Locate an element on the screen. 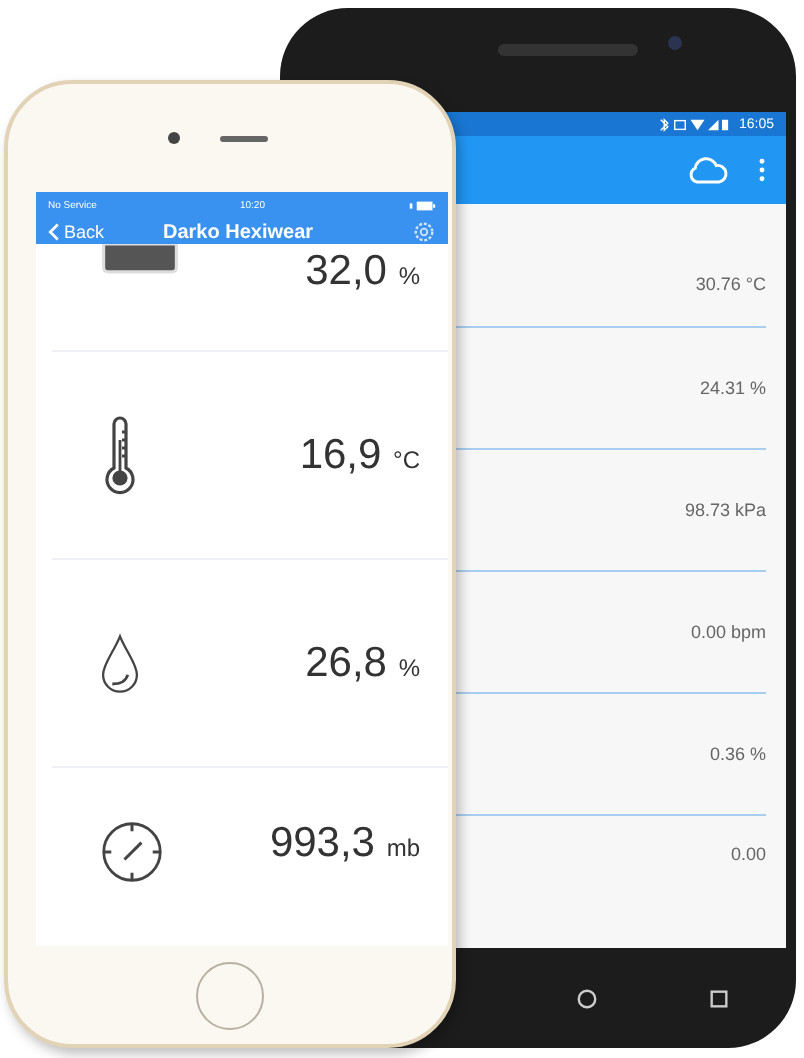  more-menu-icon is located at coordinates (762, 170).